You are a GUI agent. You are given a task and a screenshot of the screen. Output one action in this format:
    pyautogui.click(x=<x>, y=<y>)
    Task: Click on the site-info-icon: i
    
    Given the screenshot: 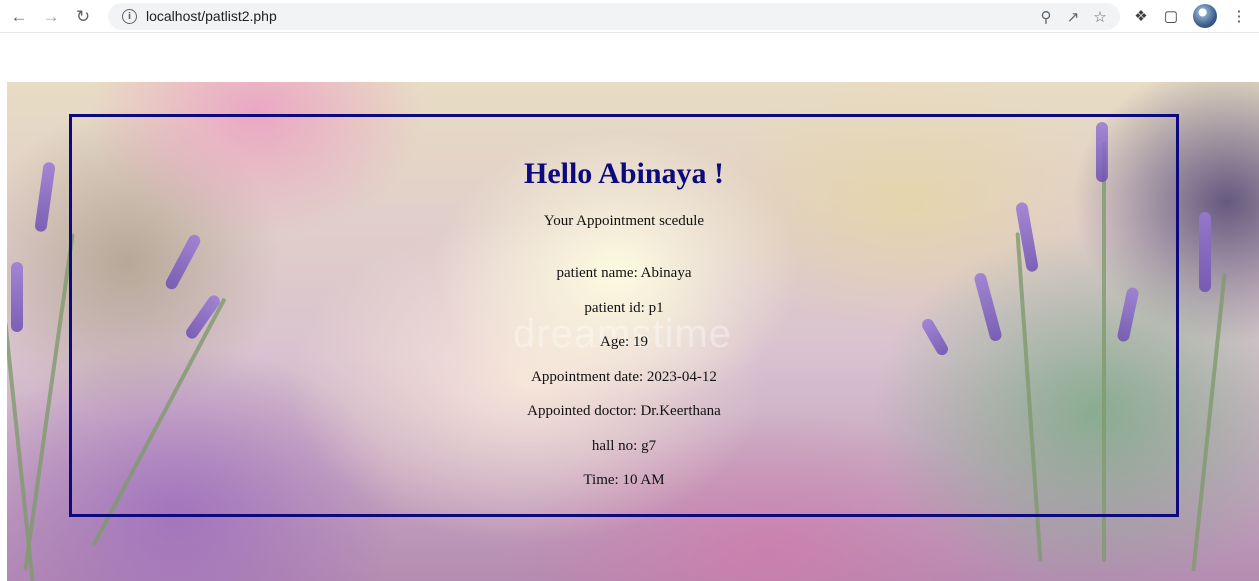 What is the action you would take?
    pyautogui.click(x=129, y=16)
    